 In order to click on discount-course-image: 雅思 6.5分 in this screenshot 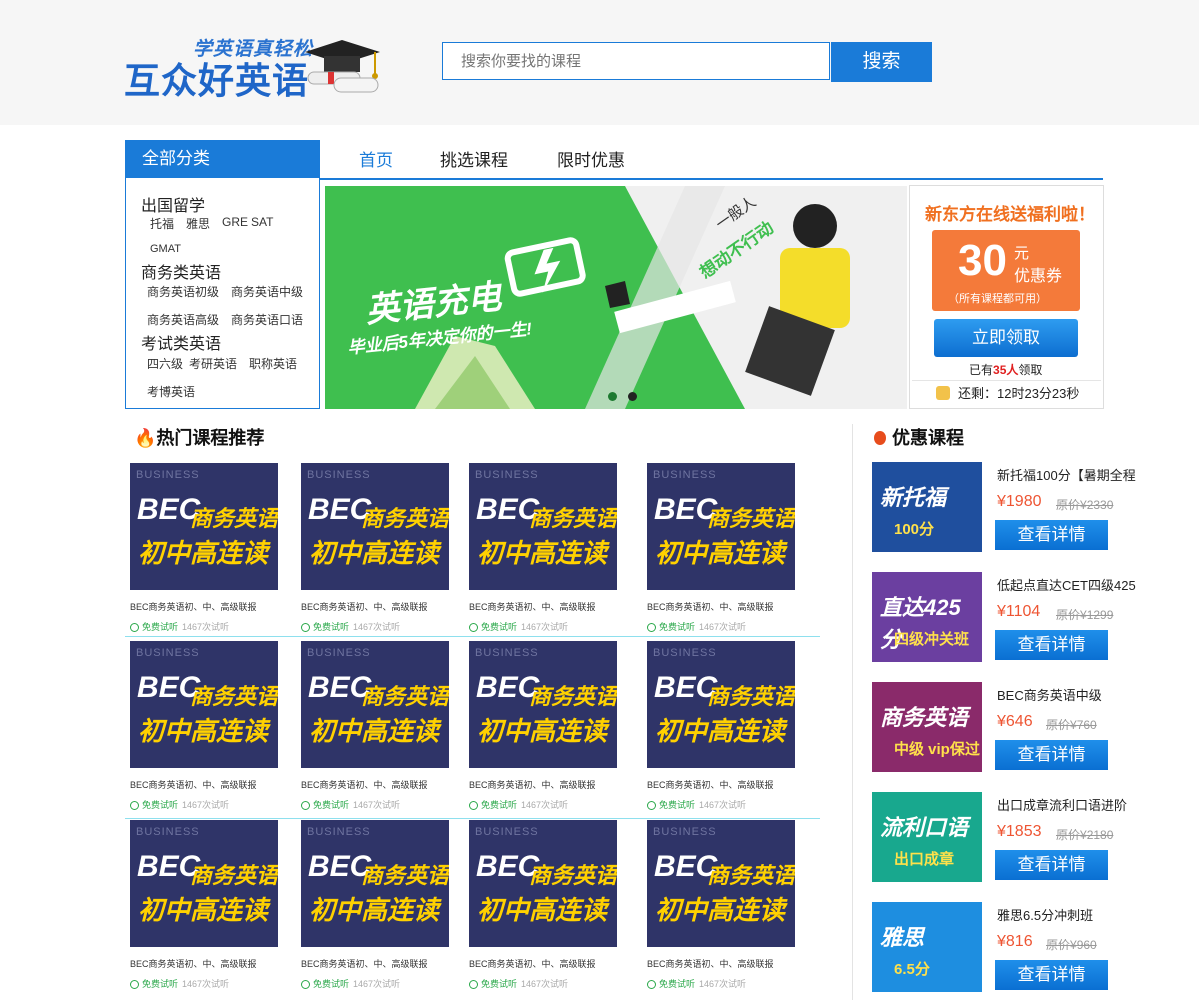, I will do `click(927, 947)`.